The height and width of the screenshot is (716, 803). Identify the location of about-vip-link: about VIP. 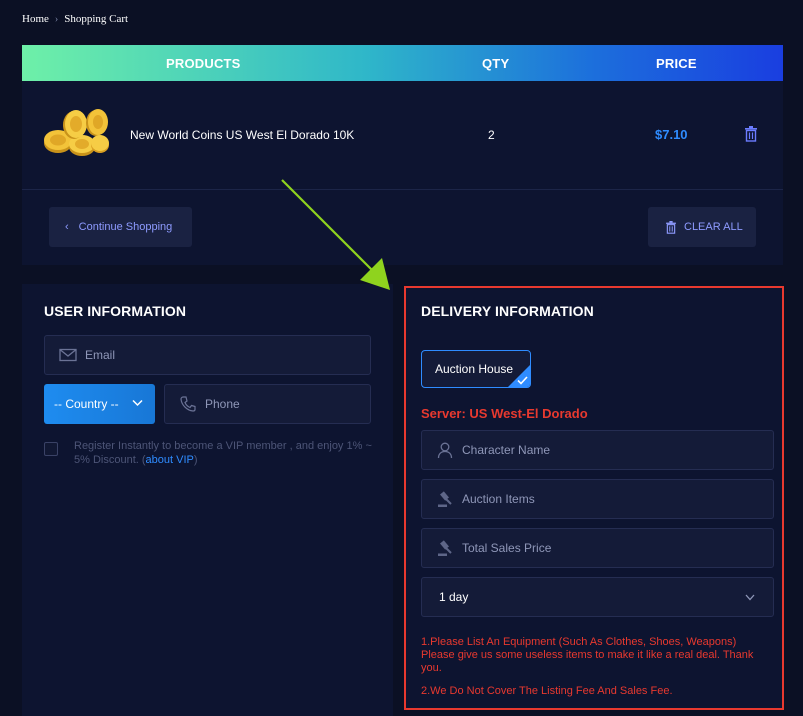
(170, 460).